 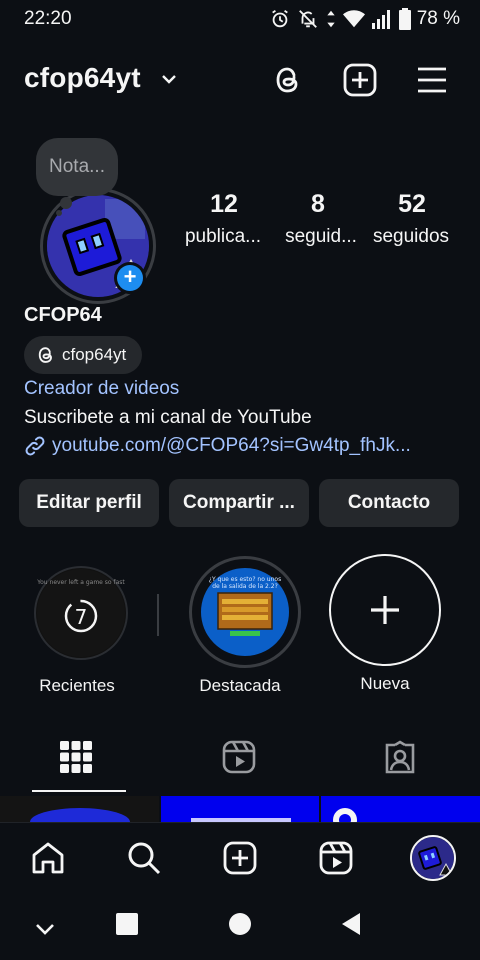 What do you see at coordinates (433, 858) in the screenshot?
I see `profile-avatar` at bounding box center [433, 858].